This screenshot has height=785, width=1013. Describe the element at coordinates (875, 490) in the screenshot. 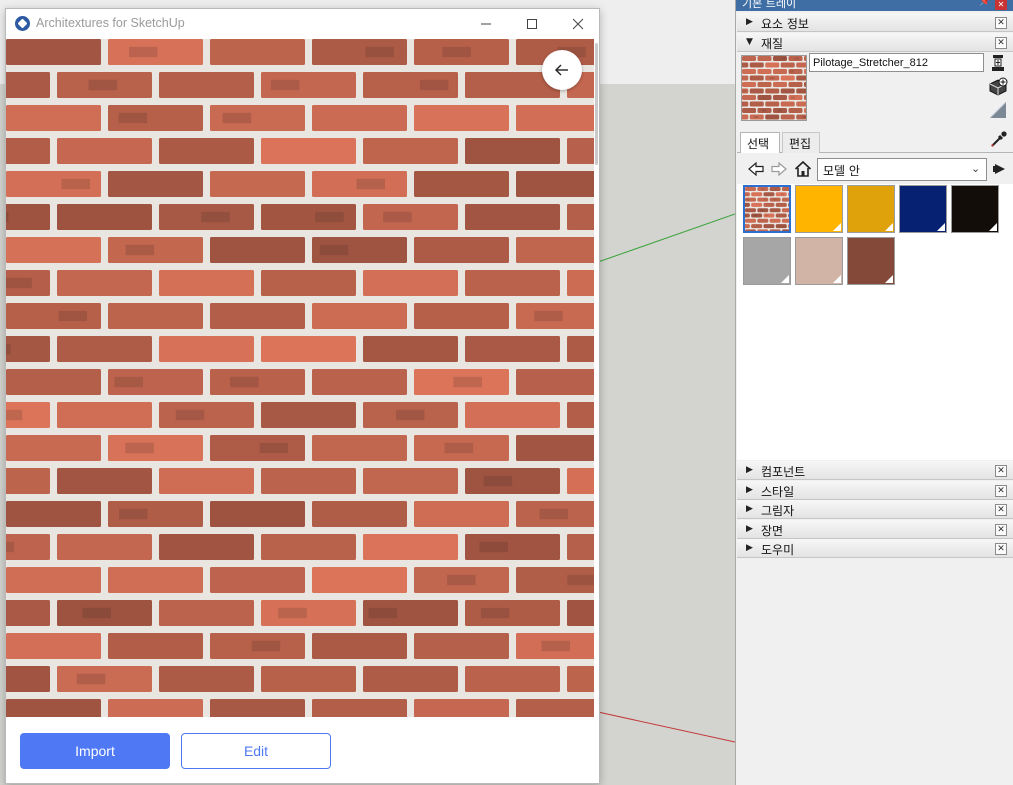

I see `panel-collapsed: ▶ 스타일 ✕` at that location.